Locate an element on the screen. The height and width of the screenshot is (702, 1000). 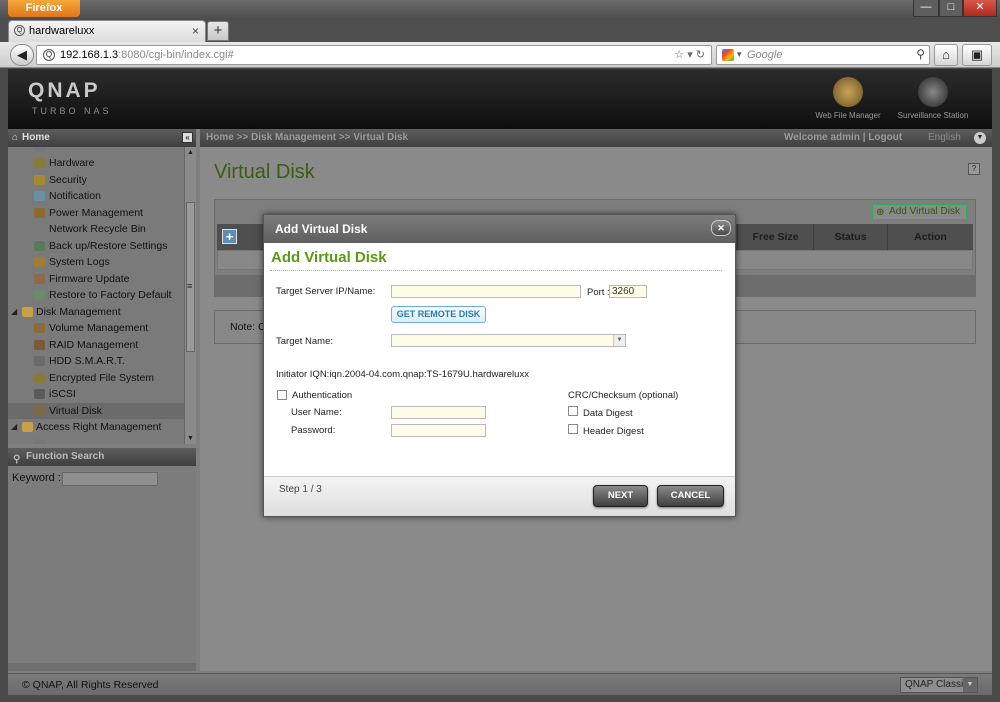
sidebar-item-disk-management: ◢ Disk Management is located at coordinates (96, 312).